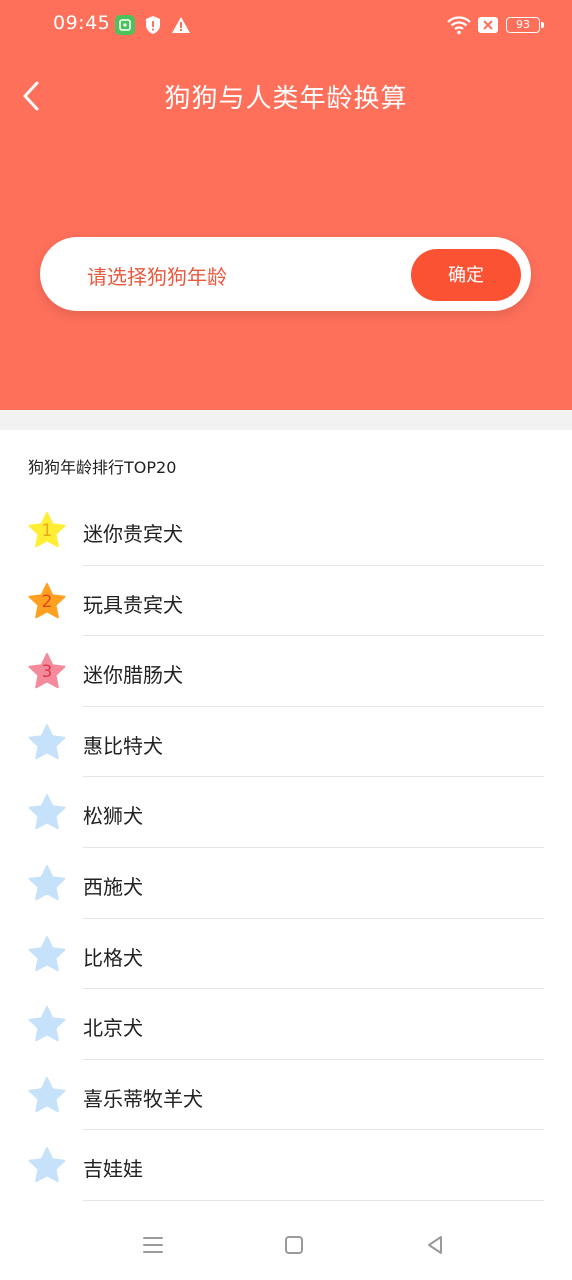 This screenshot has width=572, height=1280. Describe the element at coordinates (525, 25) in the screenshot. I see `battery-icon: 93` at that location.